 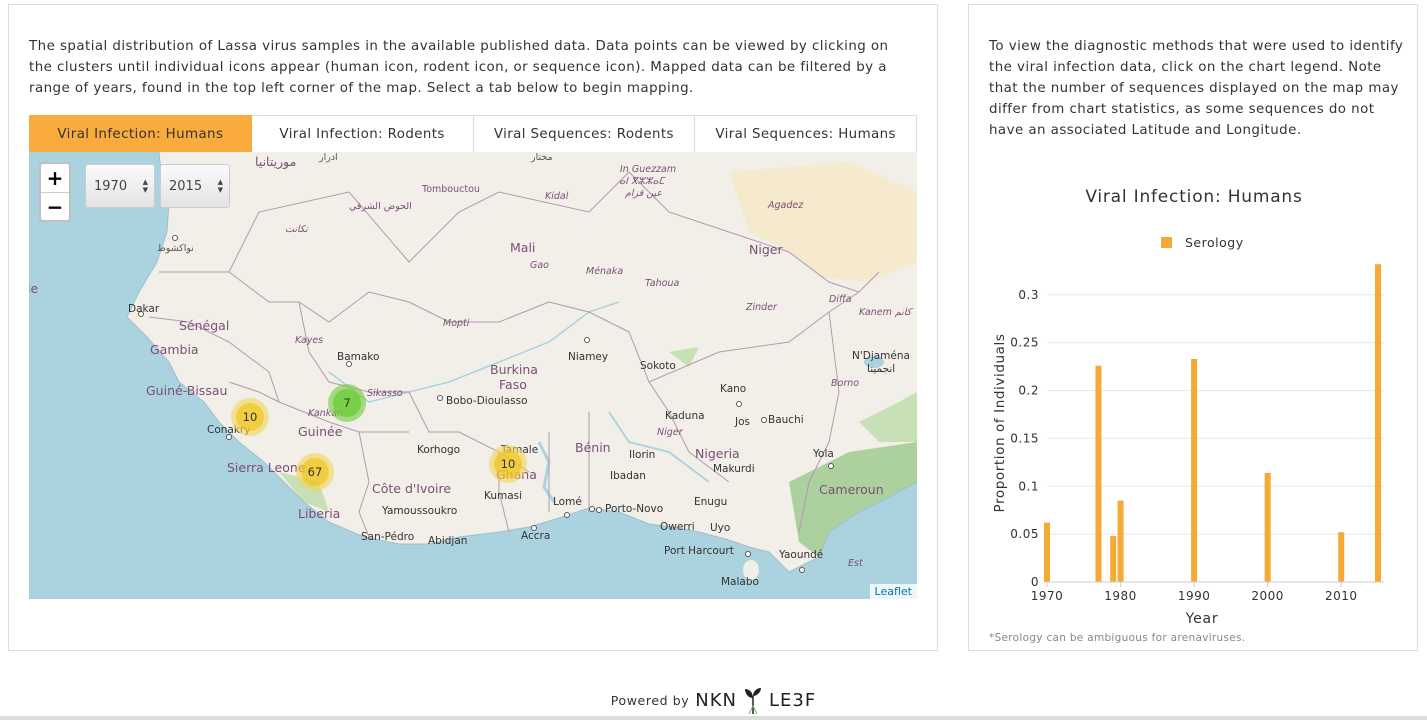 What do you see at coordinates (1166, 242) in the screenshot?
I see `legend-swatch` at bounding box center [1166, 242].